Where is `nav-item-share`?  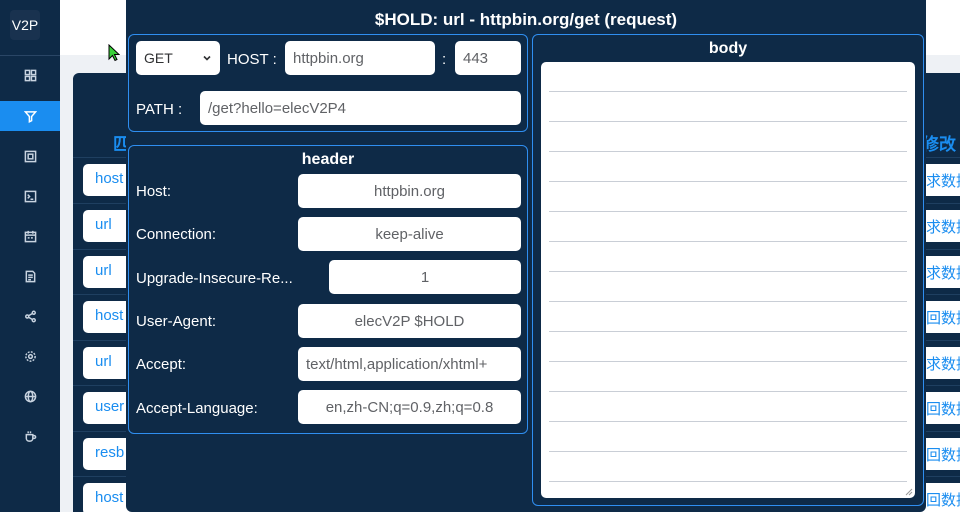
nav-item-share is located at coordinates (30, 316).